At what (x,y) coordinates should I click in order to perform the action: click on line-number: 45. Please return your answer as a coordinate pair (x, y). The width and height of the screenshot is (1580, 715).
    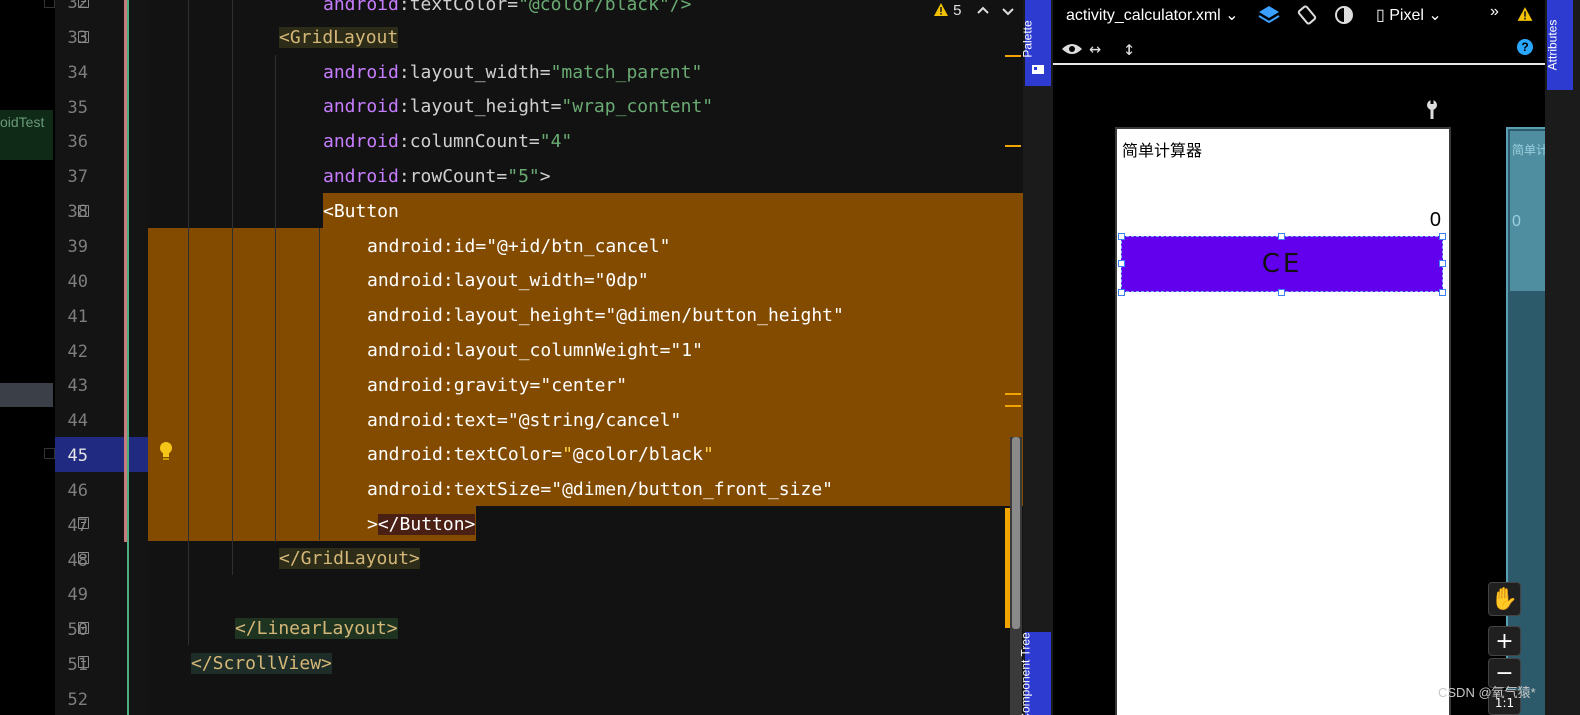
    Looking at the image, I should click on (77, 456).